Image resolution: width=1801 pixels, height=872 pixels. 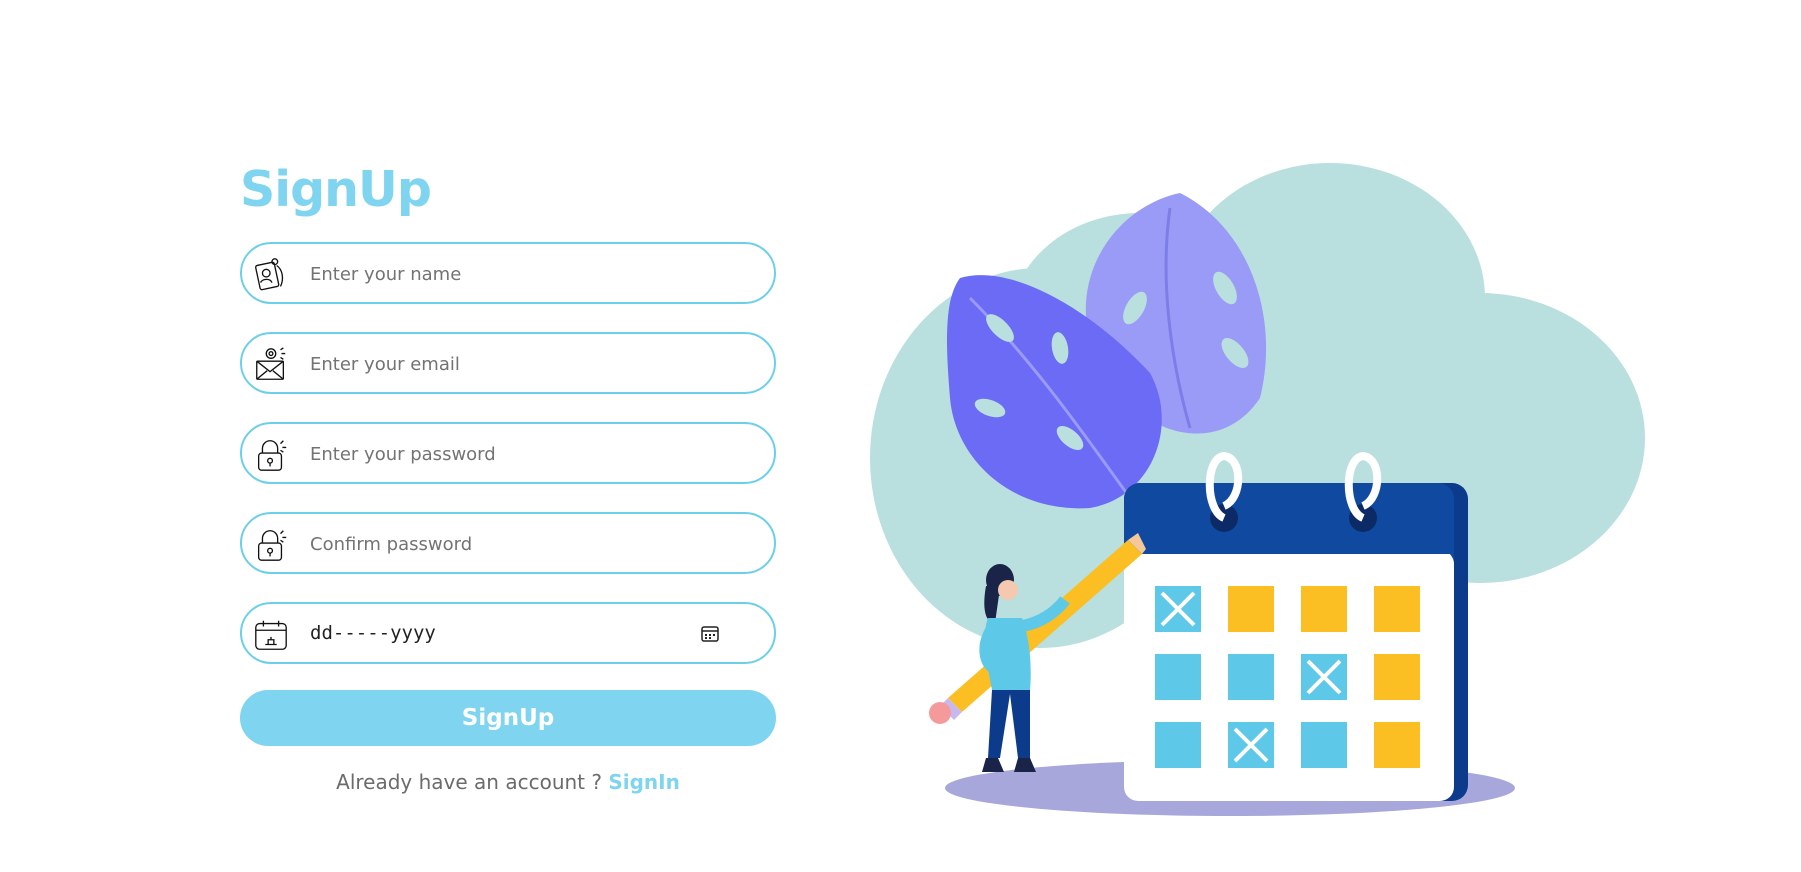 What do you see at coordinates (710, 634) in the screenshot?
I see `calendar-picker-icon` at bounding box center [710, 634].